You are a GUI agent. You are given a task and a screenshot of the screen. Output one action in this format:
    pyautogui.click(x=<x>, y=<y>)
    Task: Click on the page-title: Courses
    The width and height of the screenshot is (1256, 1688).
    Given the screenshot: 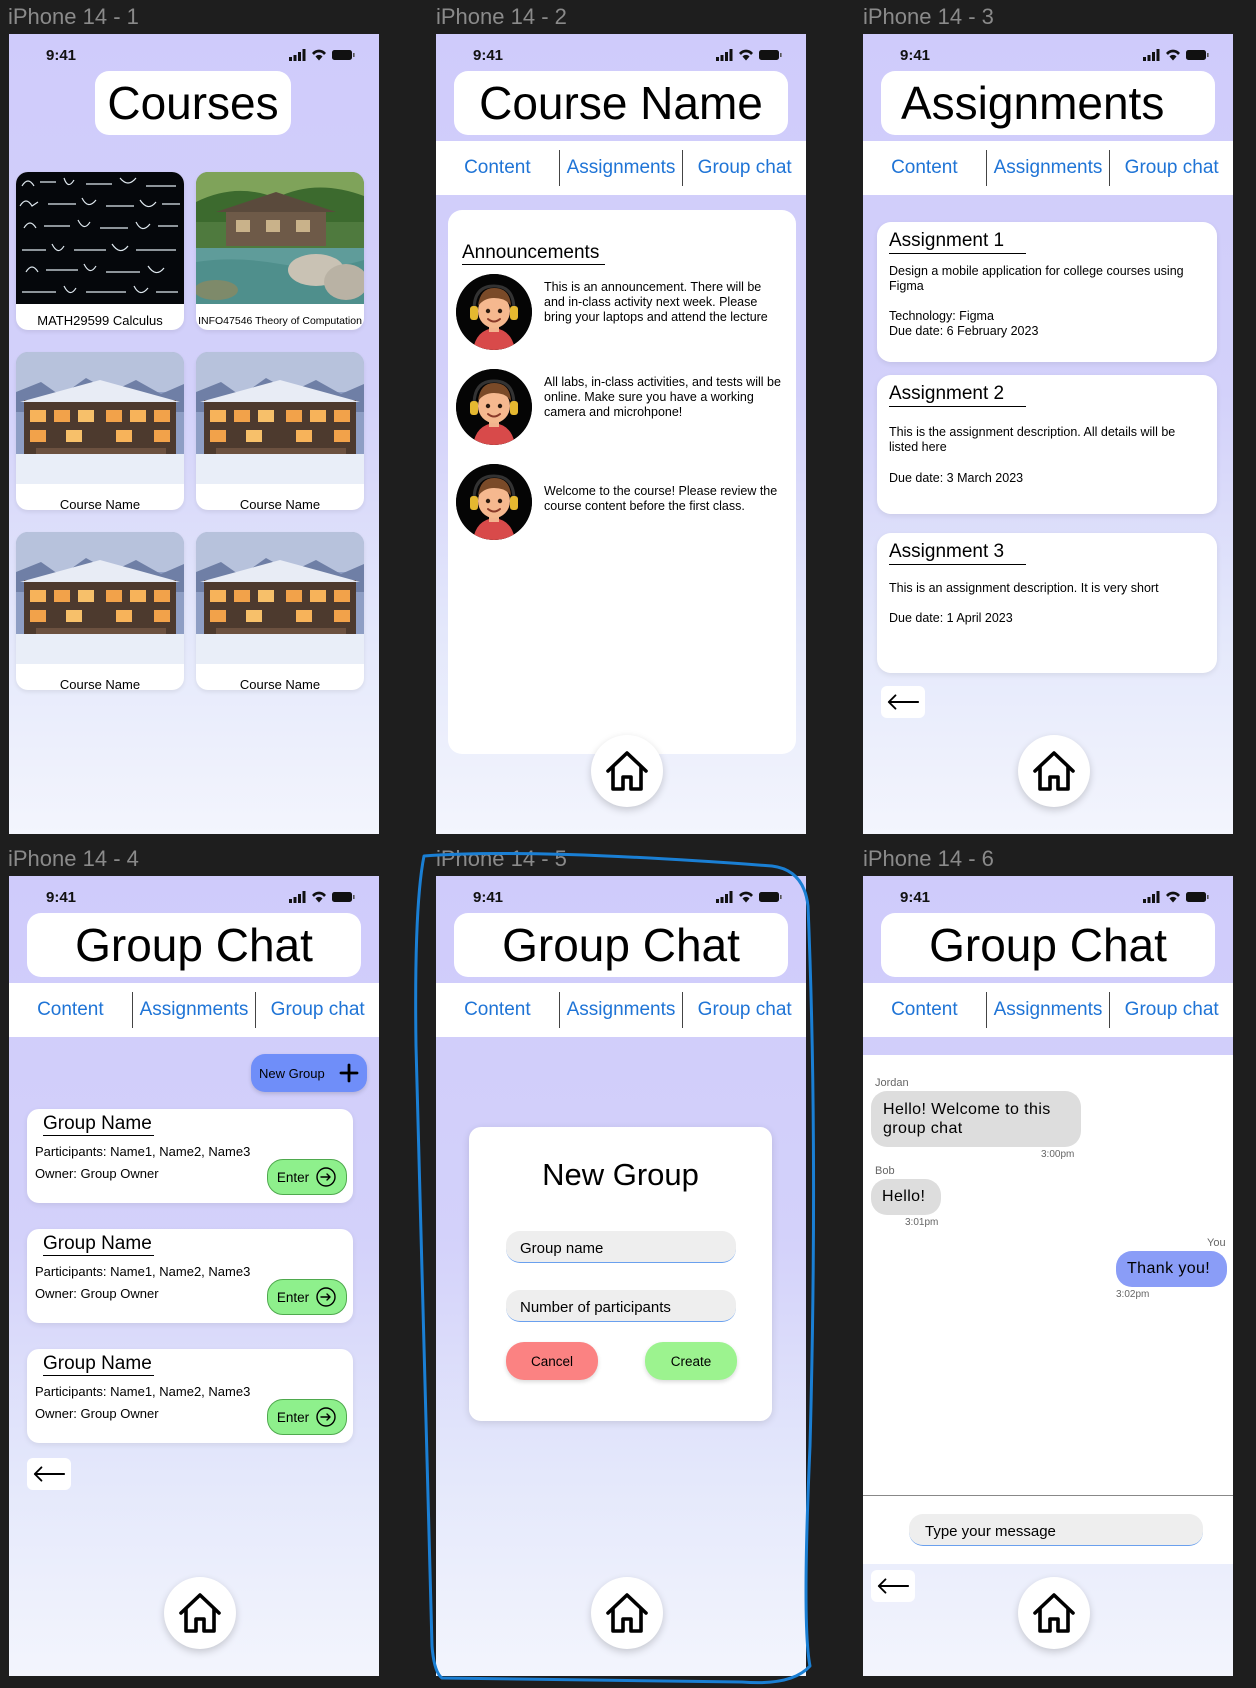 What is the action you would take?
    pyautogui.click(x=193, y=103)
    